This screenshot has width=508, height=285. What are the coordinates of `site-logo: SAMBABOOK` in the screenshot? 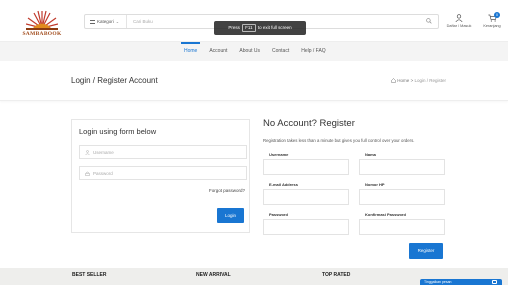 It's located at (42, 24).